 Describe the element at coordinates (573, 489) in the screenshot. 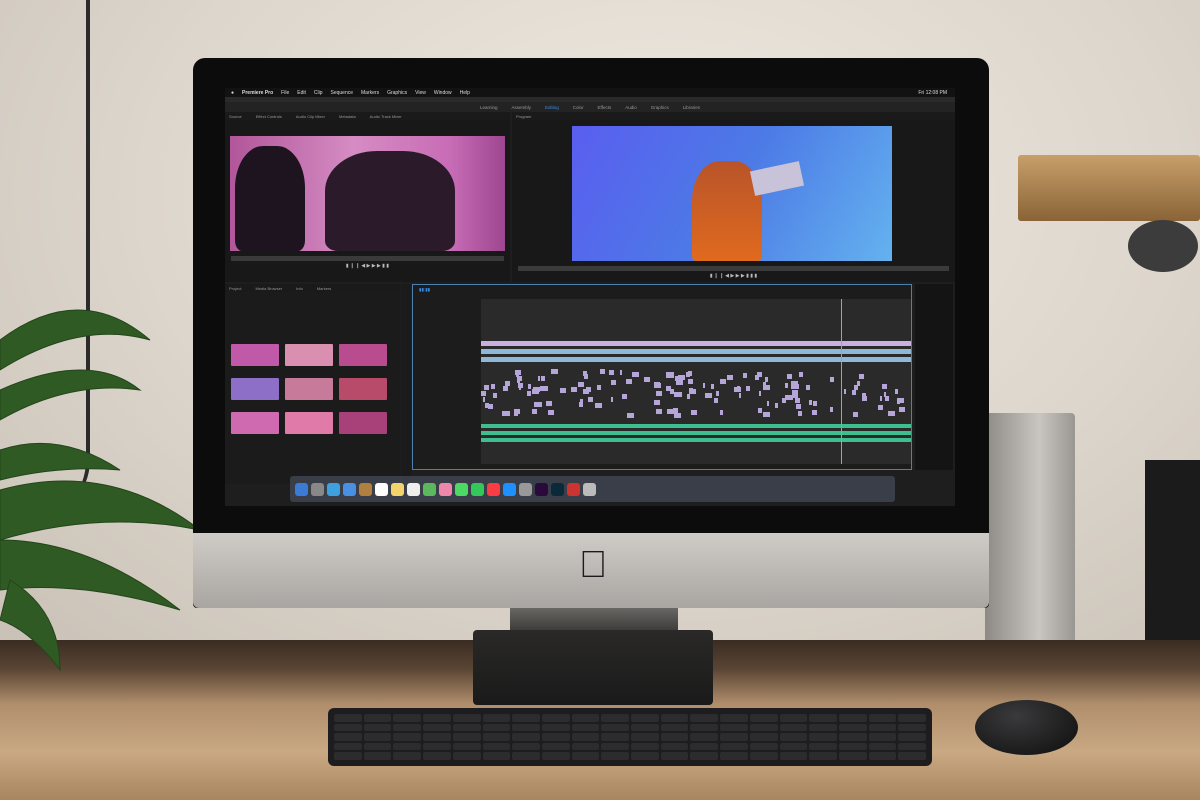

I see `photo-booth-icon` at that location.